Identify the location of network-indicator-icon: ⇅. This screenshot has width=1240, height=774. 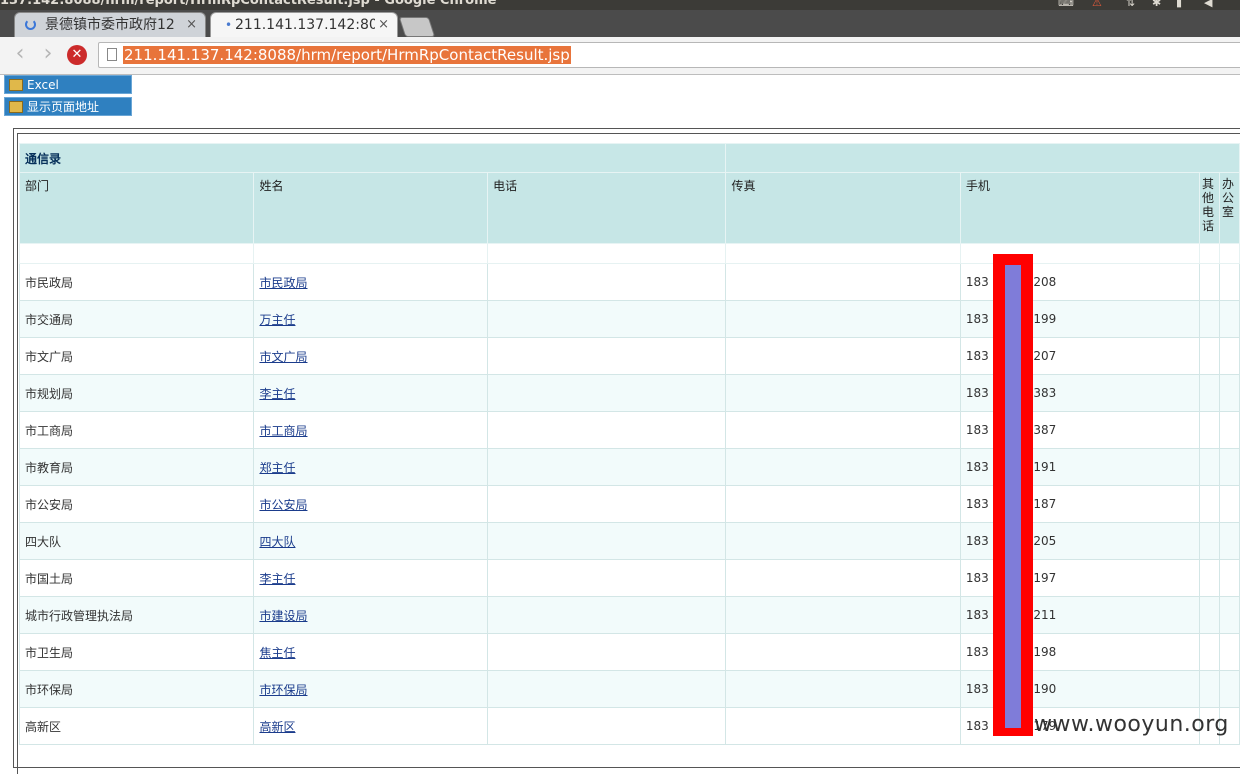
(1131, 4).